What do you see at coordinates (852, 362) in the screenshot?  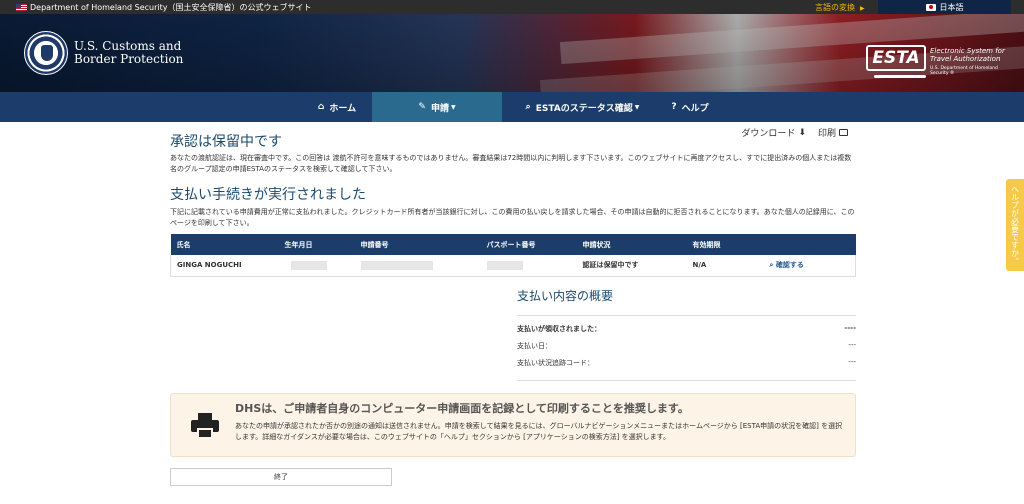 I see `tracking-value: ---` at bounding box center [852, 362].